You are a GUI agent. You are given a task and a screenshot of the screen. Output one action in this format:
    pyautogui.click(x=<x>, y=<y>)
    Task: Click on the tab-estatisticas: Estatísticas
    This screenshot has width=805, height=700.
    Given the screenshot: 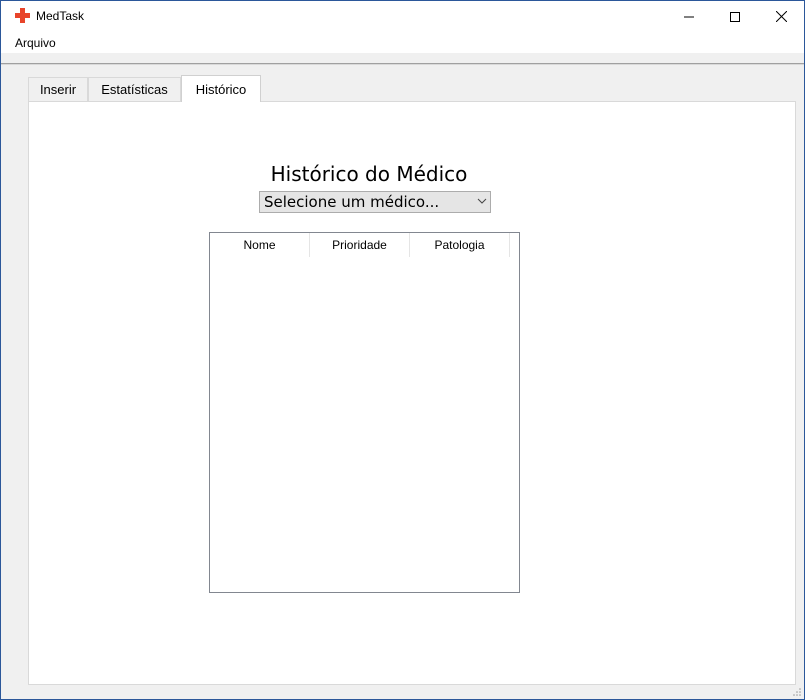 What is the action you would take?
    pyautogui.click(x=134, y=89)
    